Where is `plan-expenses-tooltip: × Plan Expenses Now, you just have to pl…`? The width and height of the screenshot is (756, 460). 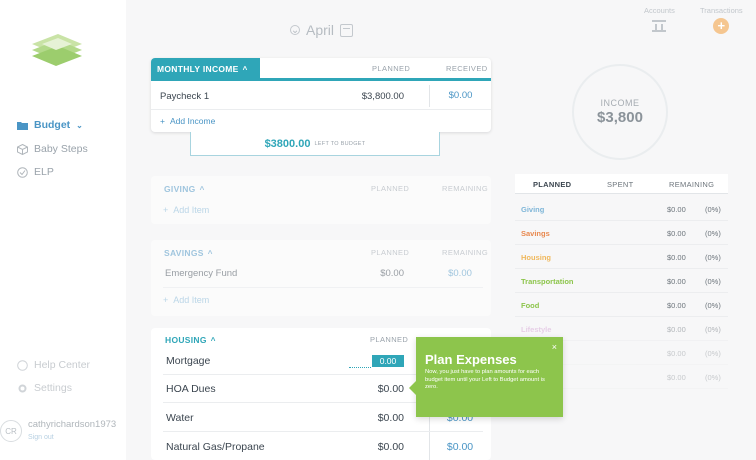
plan-expenses-tooltip: × Plan Expenses Now, you just have to pl… is located at coordinates (486, 377).